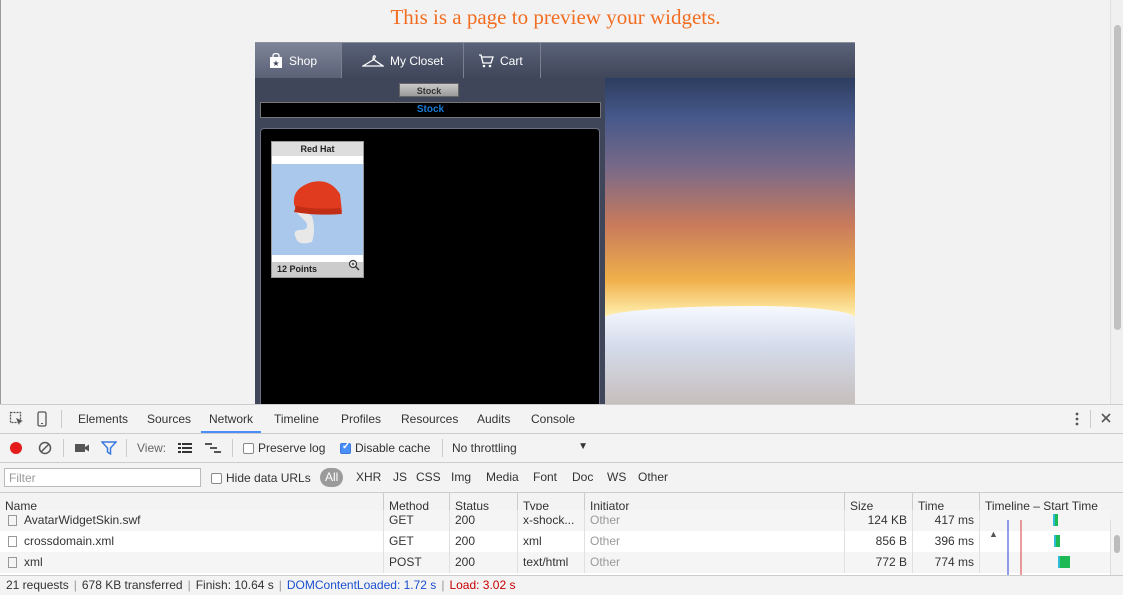 This screenshot has width=1123, height=595. What do you see at coordinates (82, 520) in the screenshot?
I see `request-name: AvatarWidgetSkin.swf` at bounding box center [82, 520].